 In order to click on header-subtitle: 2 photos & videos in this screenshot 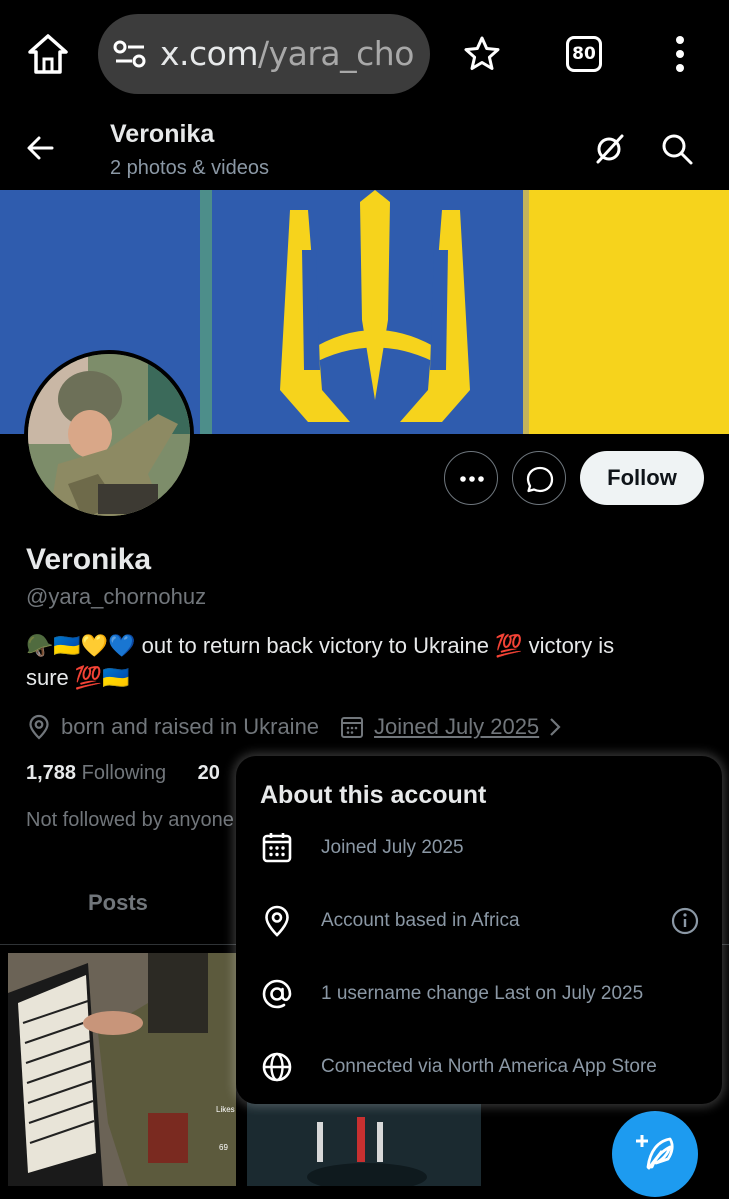, I will do `click(189, 168)`.